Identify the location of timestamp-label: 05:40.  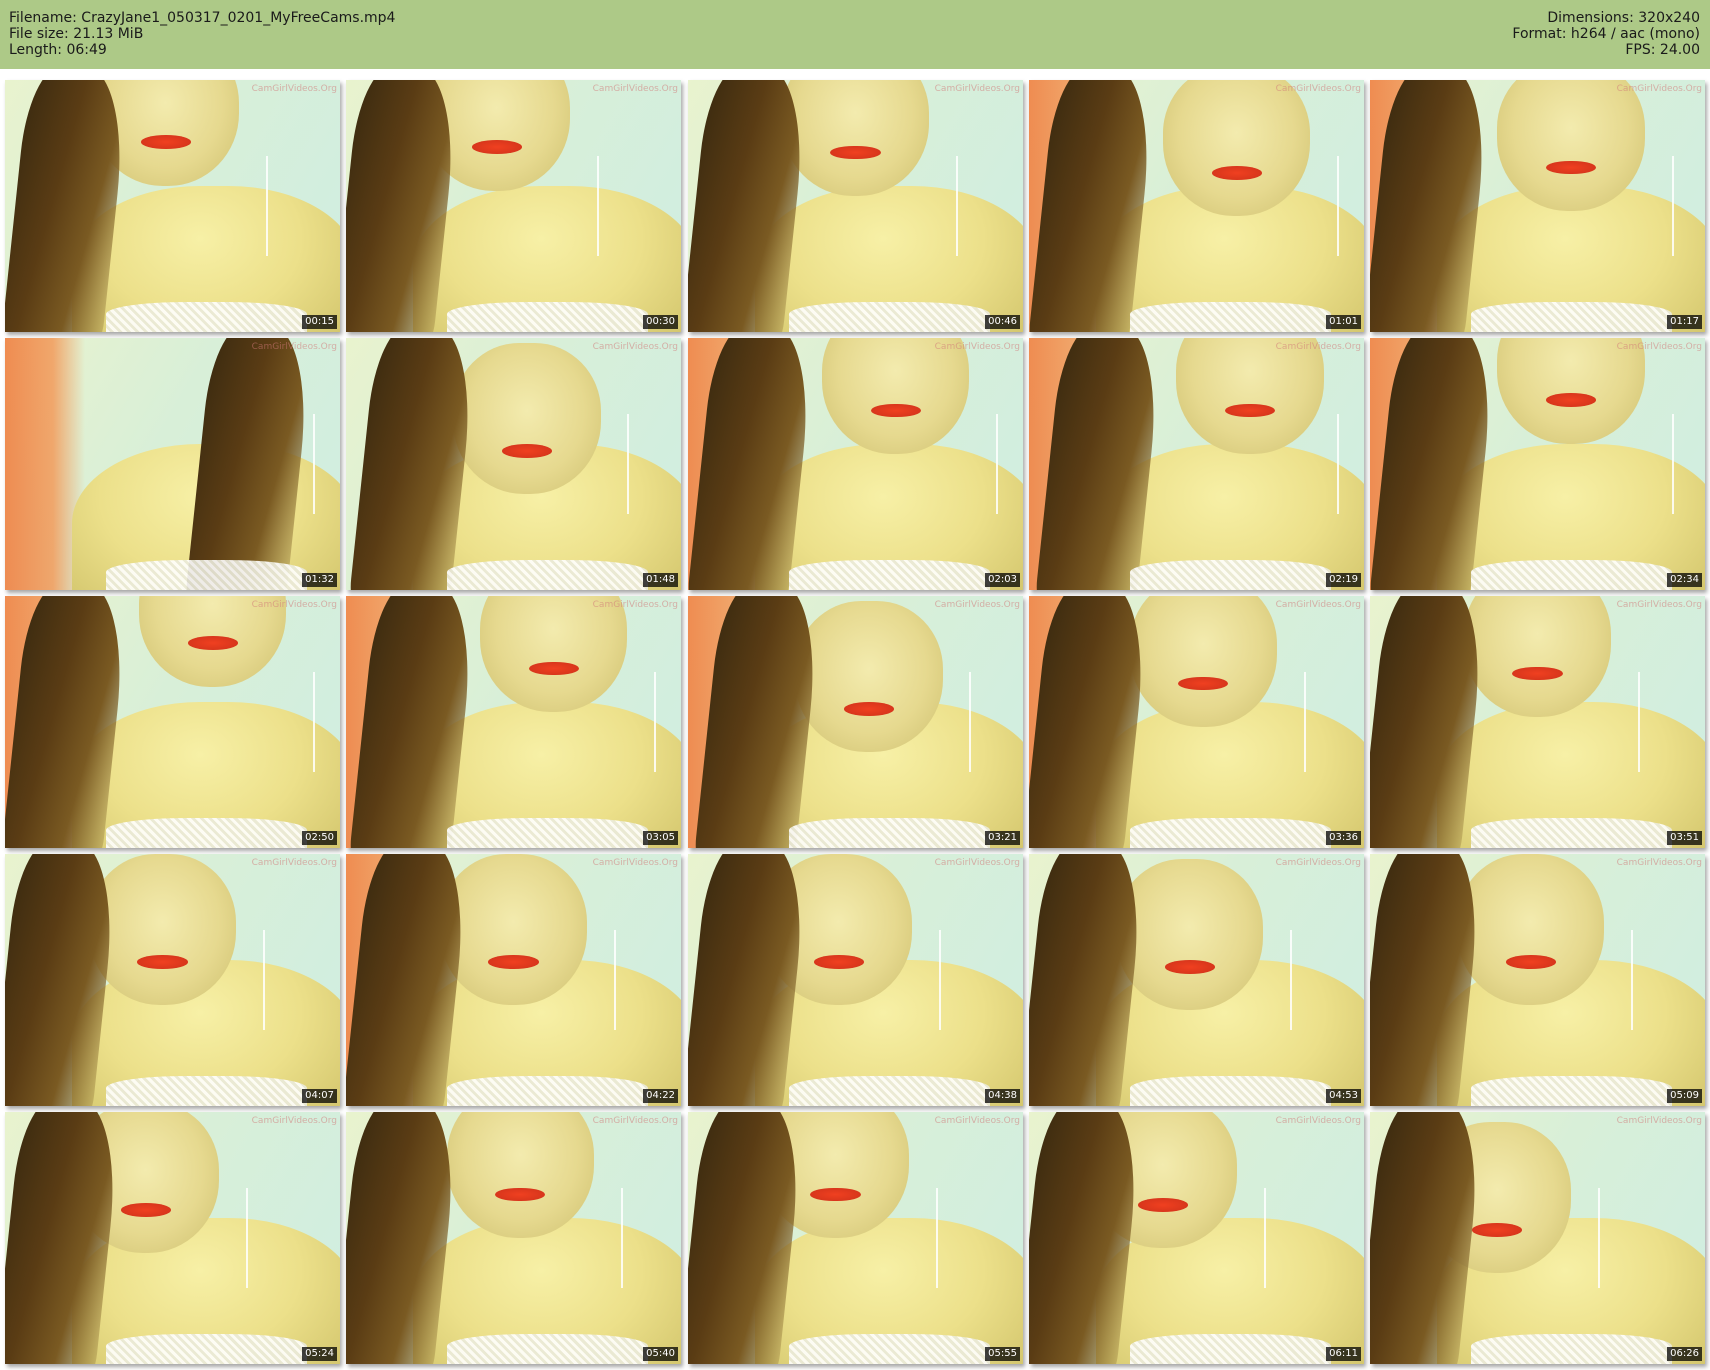
(660, 1354).